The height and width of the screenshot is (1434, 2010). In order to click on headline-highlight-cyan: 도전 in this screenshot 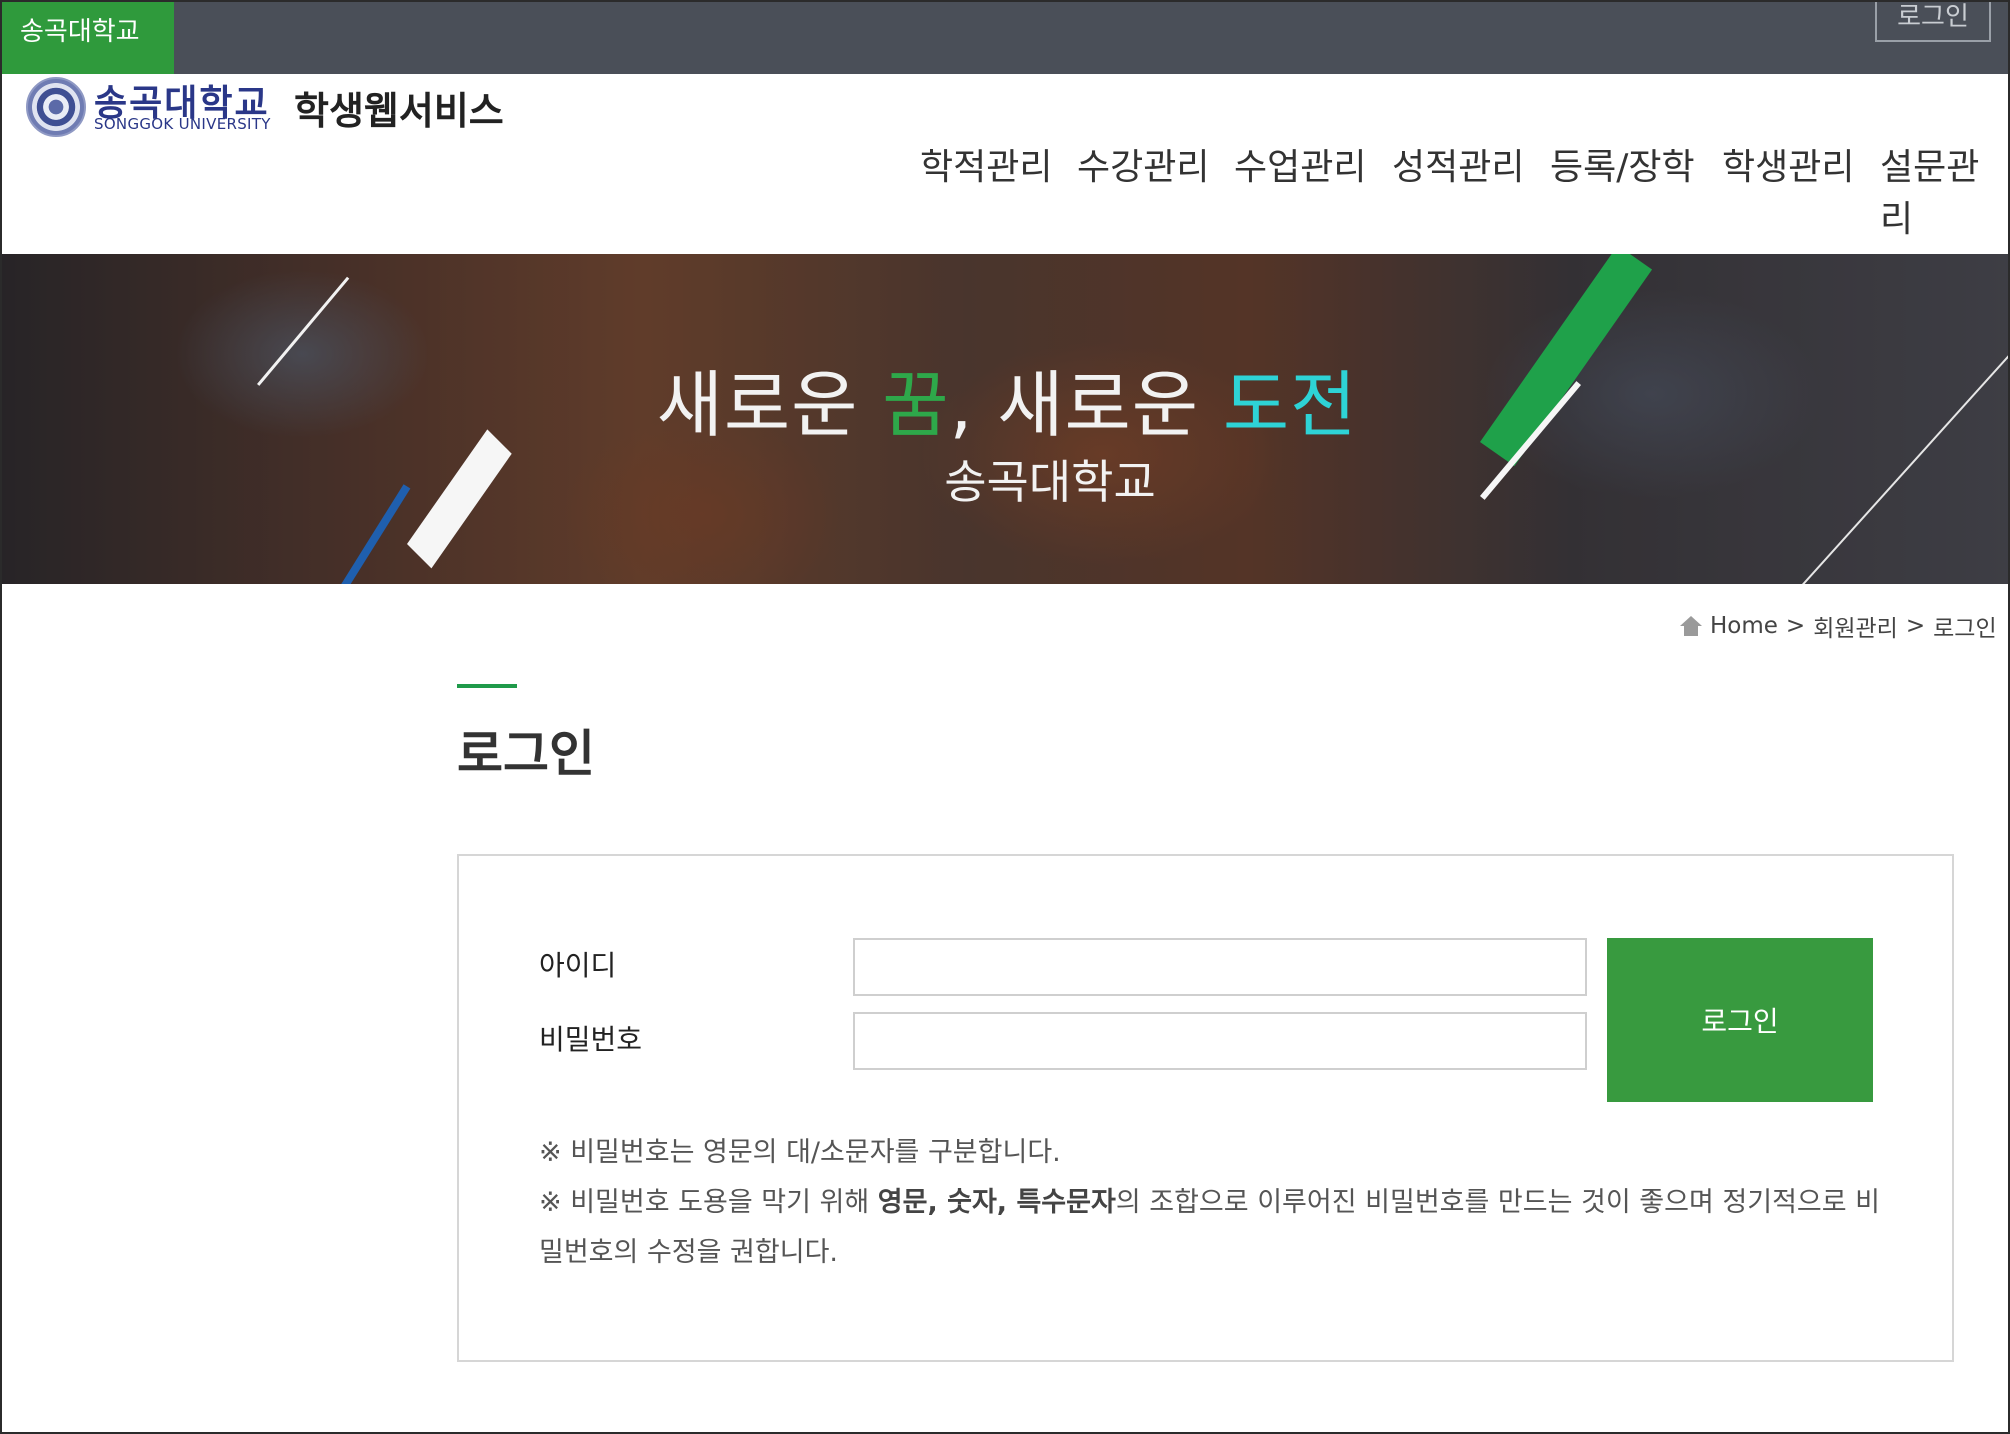, I will do `click(1290, 405)`.